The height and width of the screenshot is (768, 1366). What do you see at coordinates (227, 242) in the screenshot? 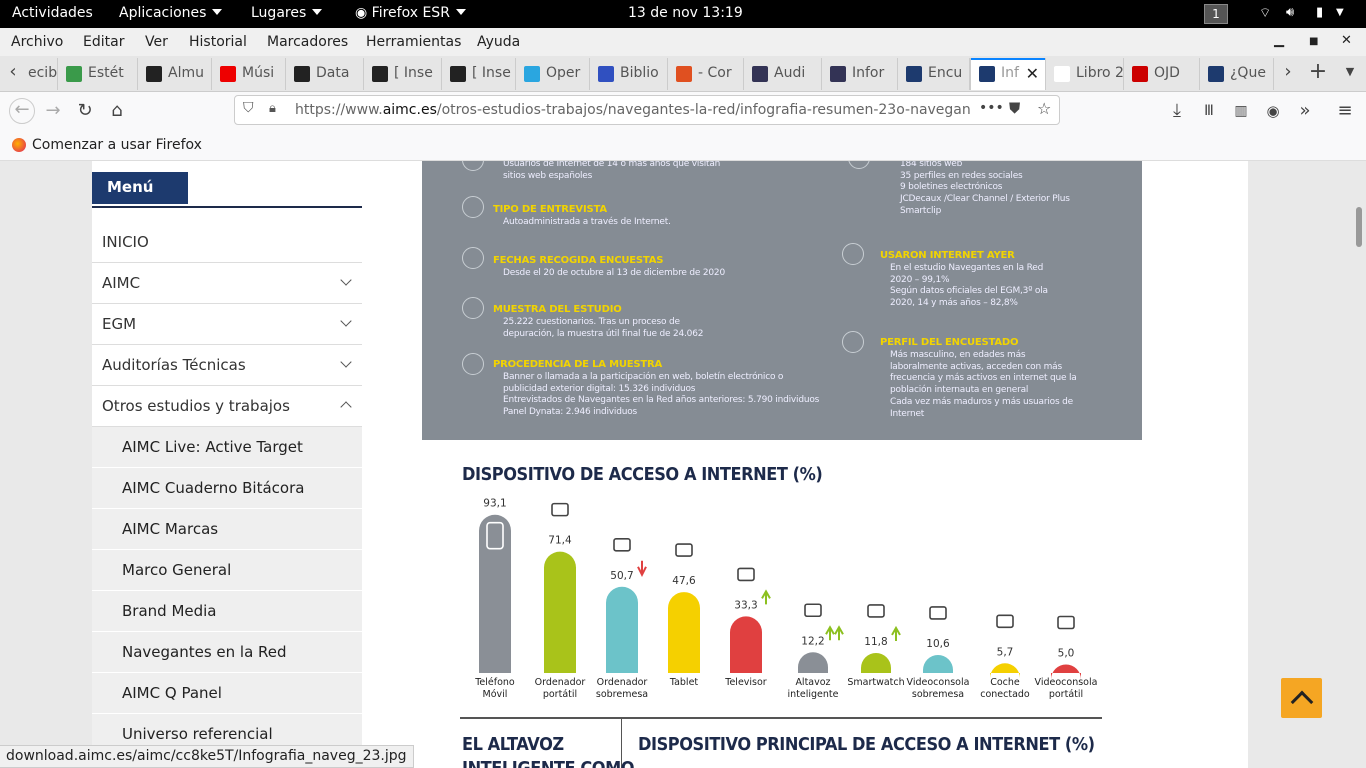
I see `sidebar-item-0: INICIO` at bounding box center [227, 242].